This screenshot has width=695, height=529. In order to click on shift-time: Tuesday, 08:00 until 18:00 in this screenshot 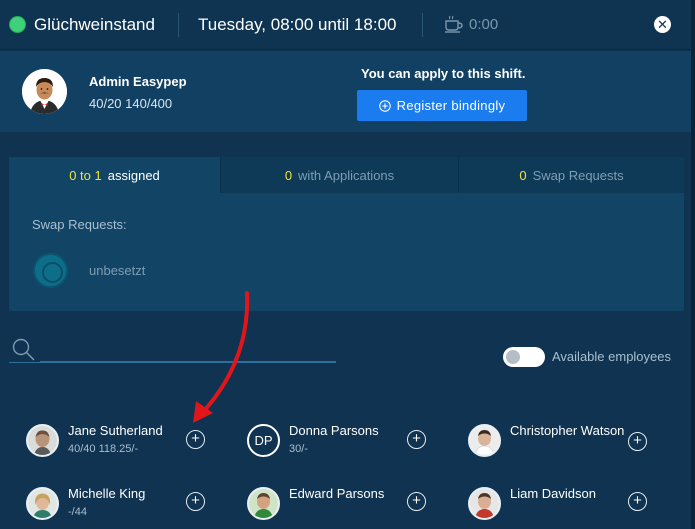, I will do `click(297, 24)`.